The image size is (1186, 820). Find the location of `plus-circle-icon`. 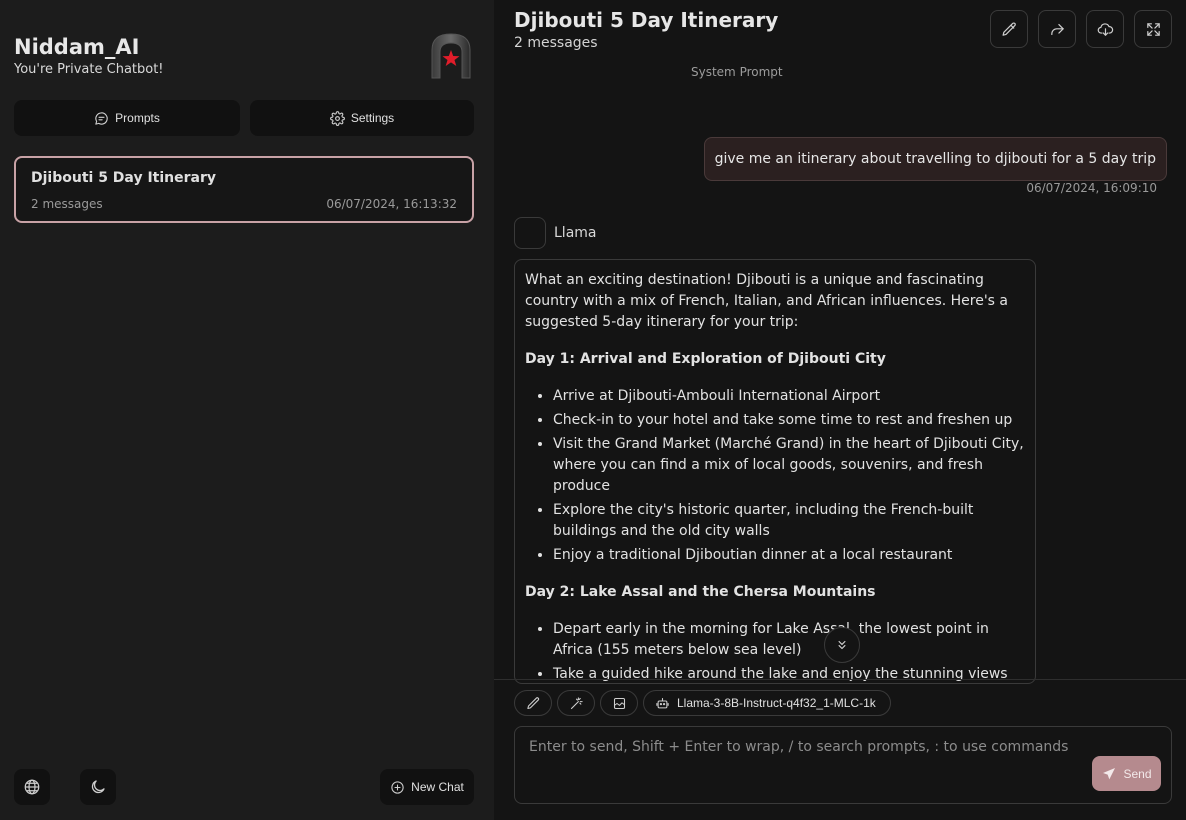

plus-circle-icon is located at coordinates (397, 787).